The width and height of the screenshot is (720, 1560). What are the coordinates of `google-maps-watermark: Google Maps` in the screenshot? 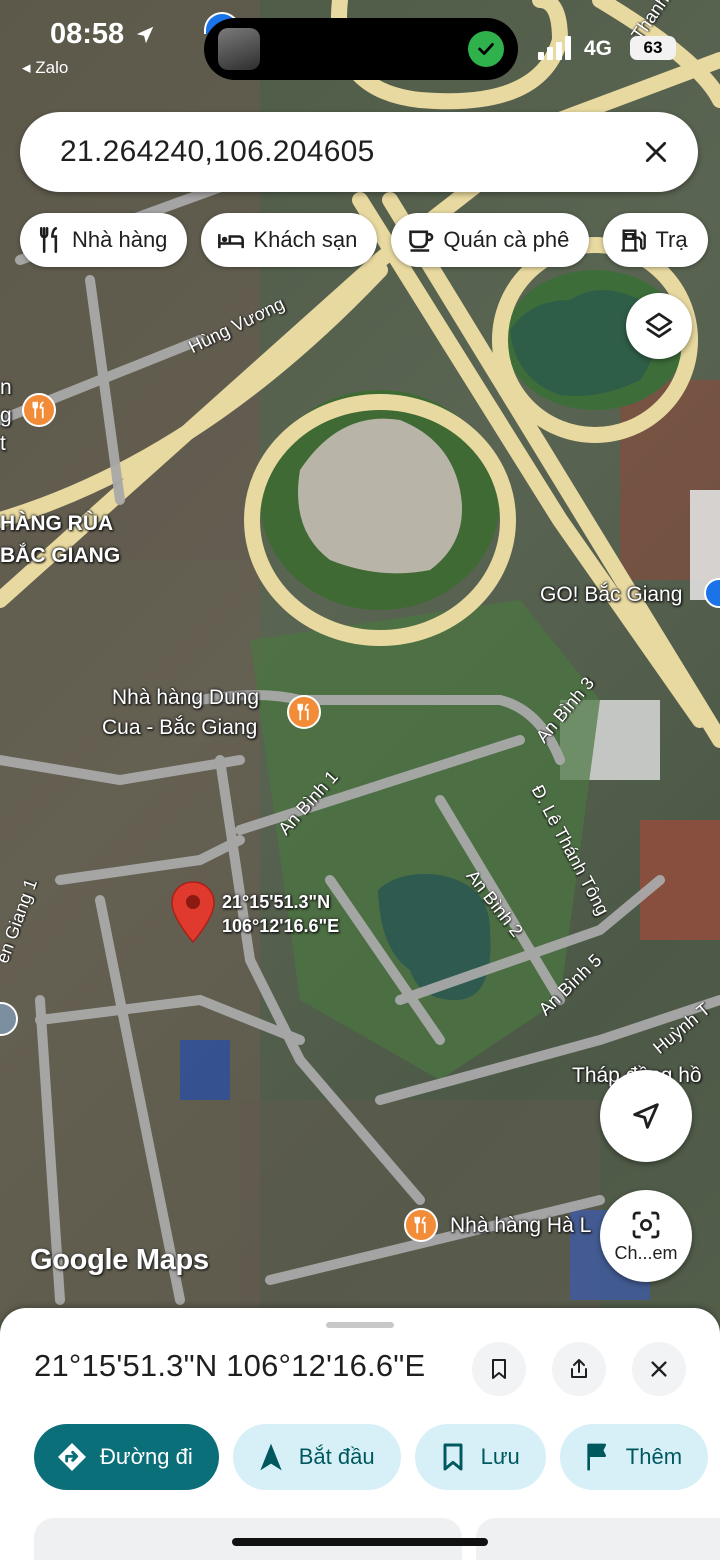 It's located at (119, 1260).